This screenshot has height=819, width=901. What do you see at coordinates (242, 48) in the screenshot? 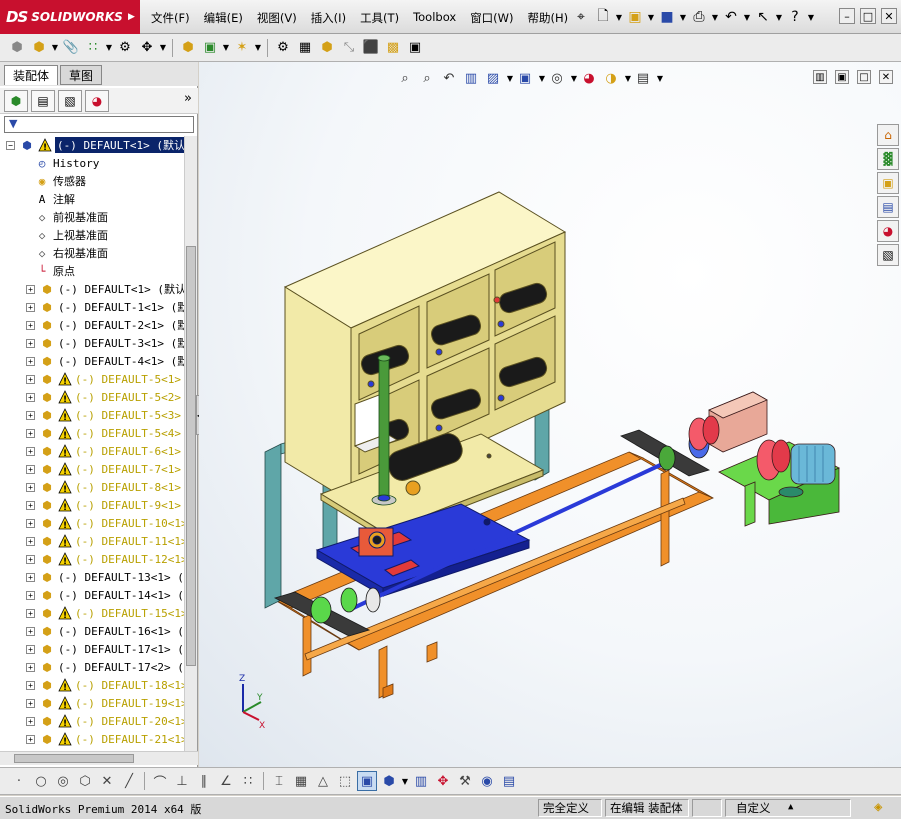
I see `reference-geometry-icon: ✶` at bounding box center [242, 48].